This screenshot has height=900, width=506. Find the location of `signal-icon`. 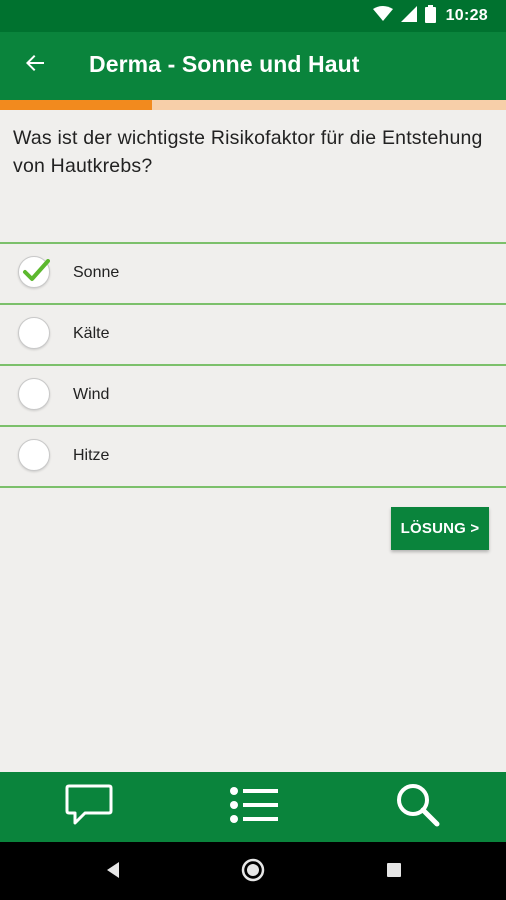

signal-icon is located at coordinates (408, 16).